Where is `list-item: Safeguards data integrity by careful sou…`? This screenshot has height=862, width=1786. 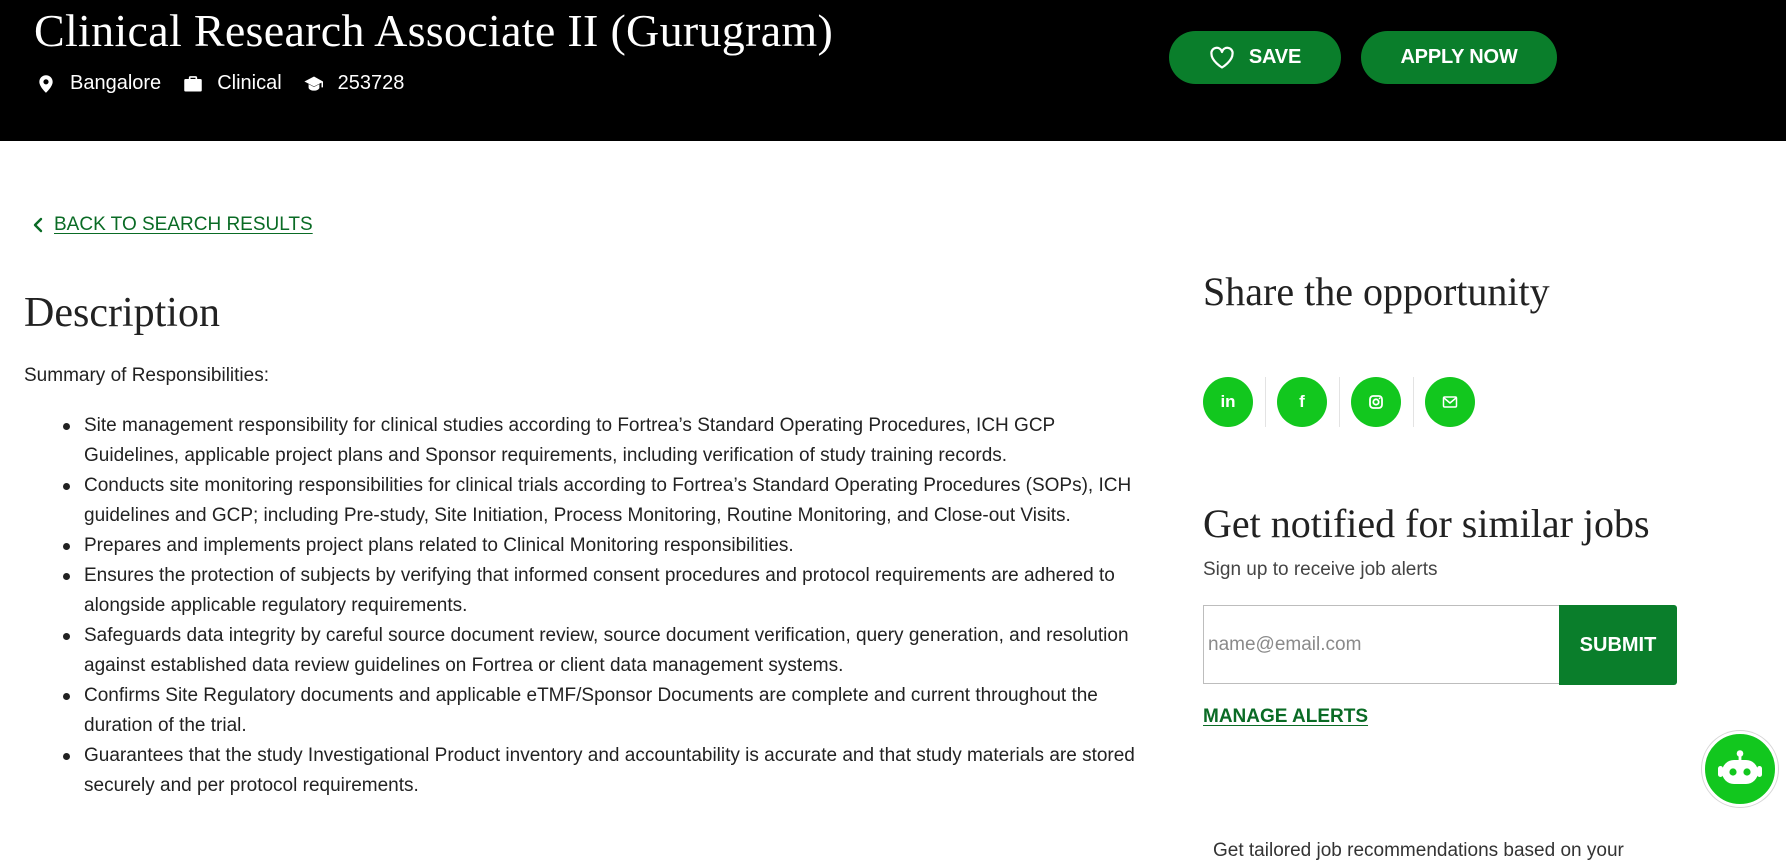
list-item: Safeguards data integrity by careful sou… is located at coordinates (600, 651).